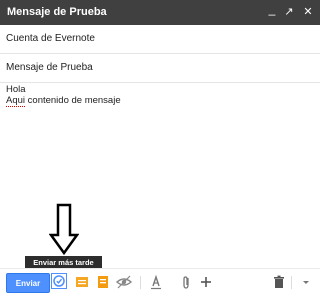 The image size is (320, 296). I want to click on attach-icon, so click(186, 282).